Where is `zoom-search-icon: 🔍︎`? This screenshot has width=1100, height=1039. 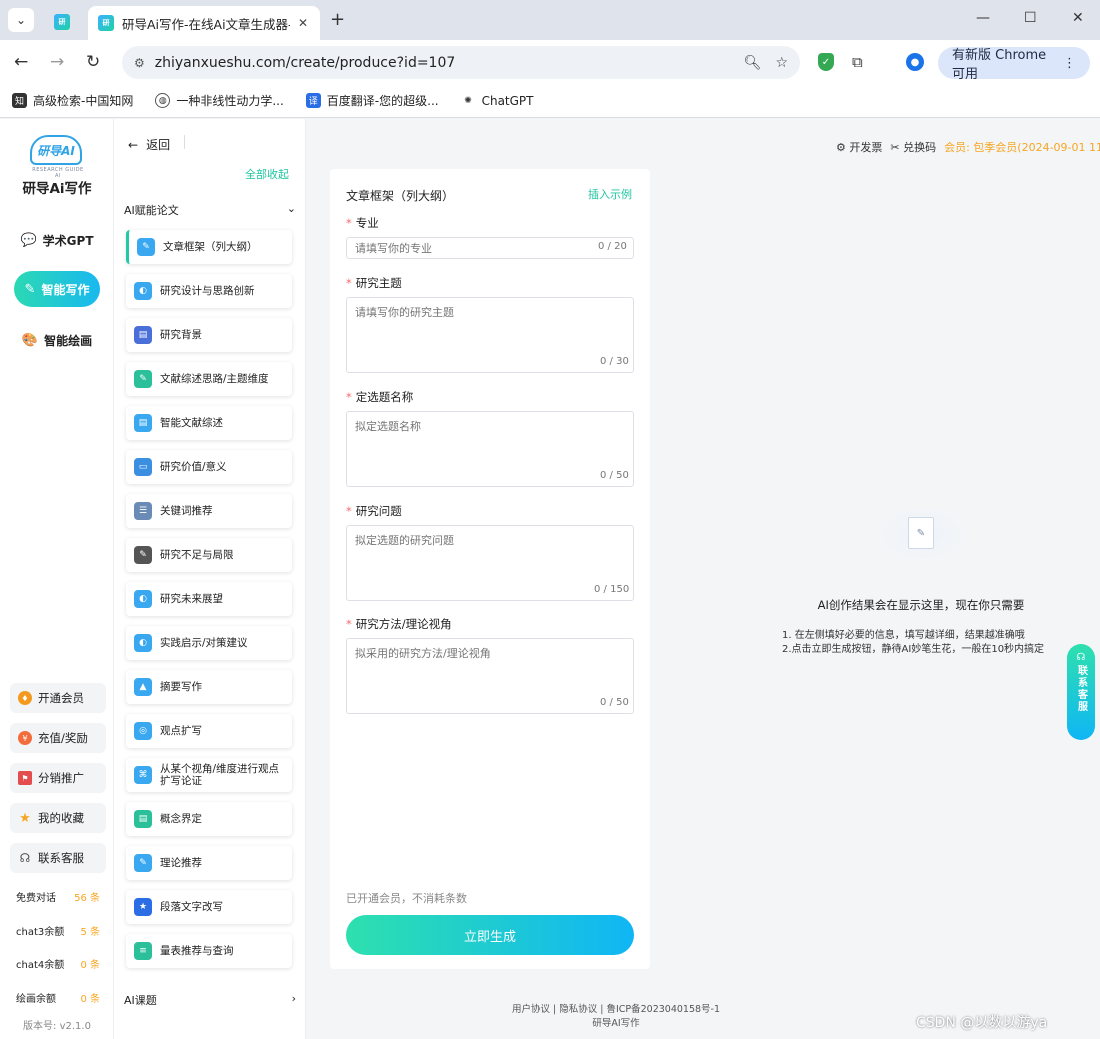
zoom-search-icon: 🔍︎ is located at coordinates (753, 63).